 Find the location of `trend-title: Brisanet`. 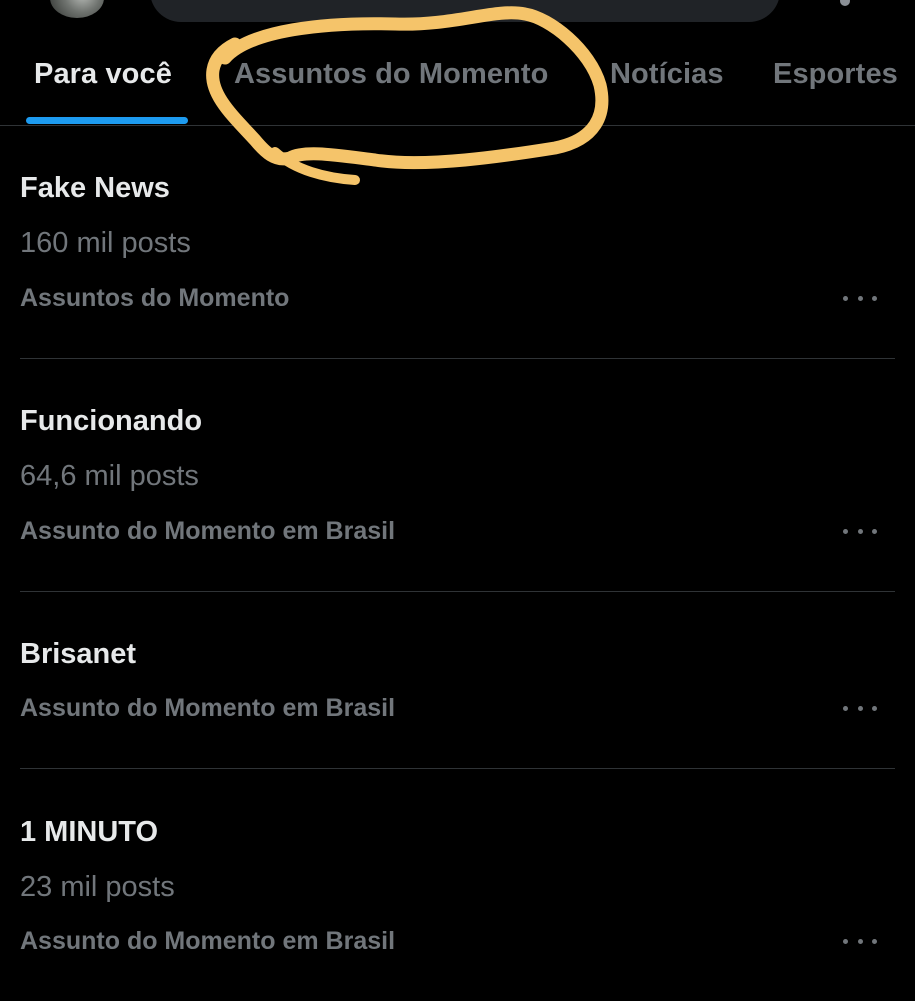

trend-title: Brisanet is located at coordinates (78, 654).